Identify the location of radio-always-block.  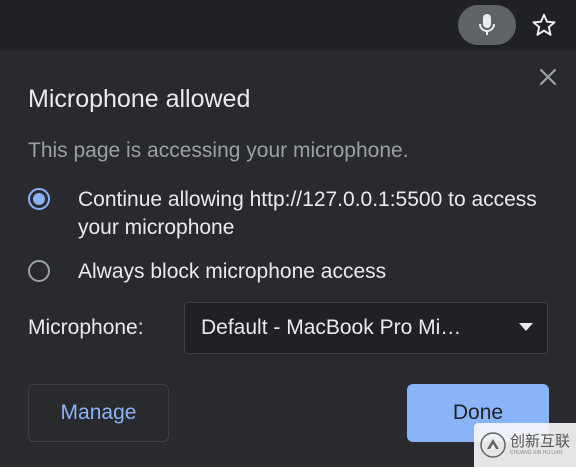
(39, 271).